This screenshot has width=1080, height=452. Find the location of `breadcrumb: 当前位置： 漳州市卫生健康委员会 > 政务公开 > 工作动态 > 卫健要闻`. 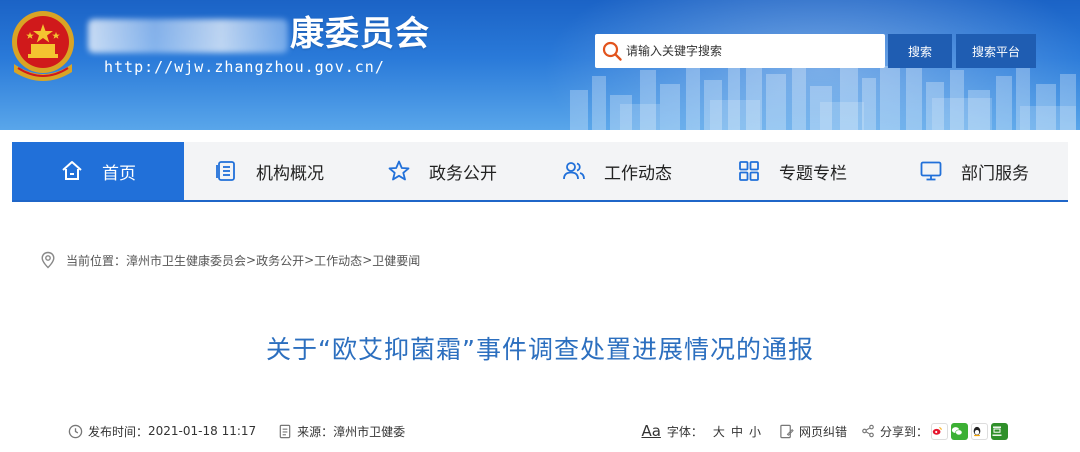

breadcrumb: 当前位置： 漳州市卫生健康委员会 > 政务公开 > 工作动态 > 卫健要闻 is located at coordinates (230, 260).